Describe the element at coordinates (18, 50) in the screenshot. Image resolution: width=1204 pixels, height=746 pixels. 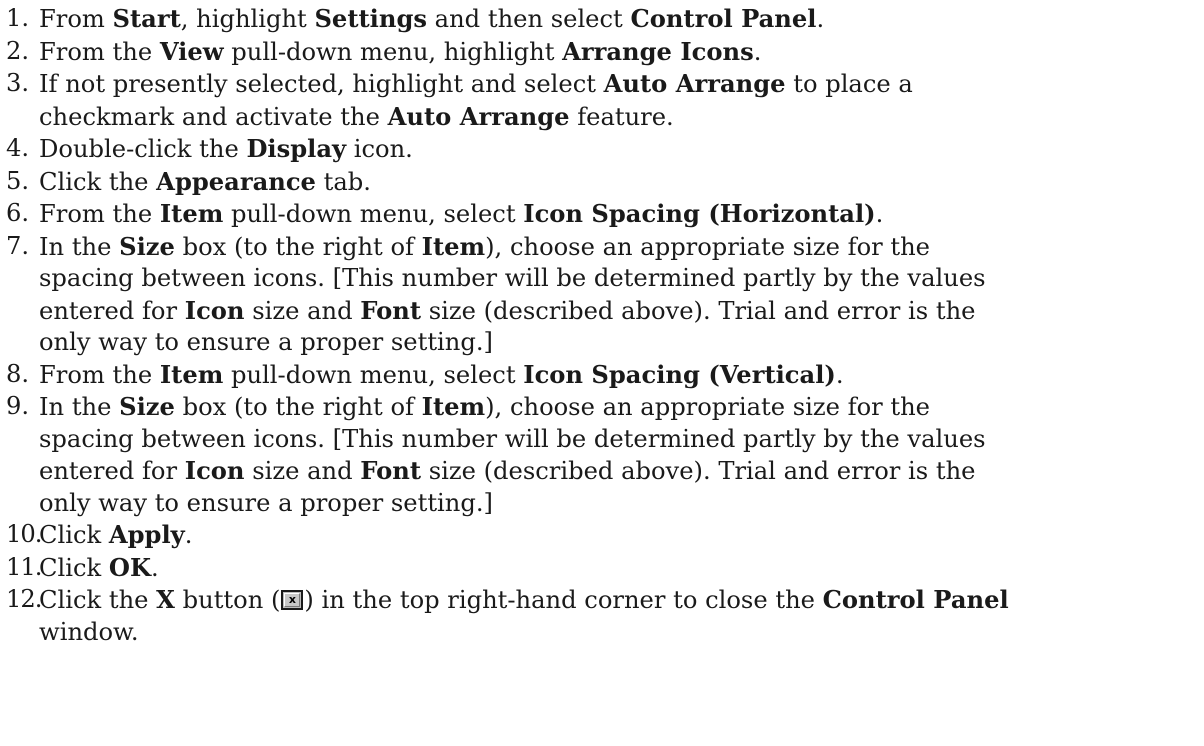
I see `step-number: 2.` at that location.